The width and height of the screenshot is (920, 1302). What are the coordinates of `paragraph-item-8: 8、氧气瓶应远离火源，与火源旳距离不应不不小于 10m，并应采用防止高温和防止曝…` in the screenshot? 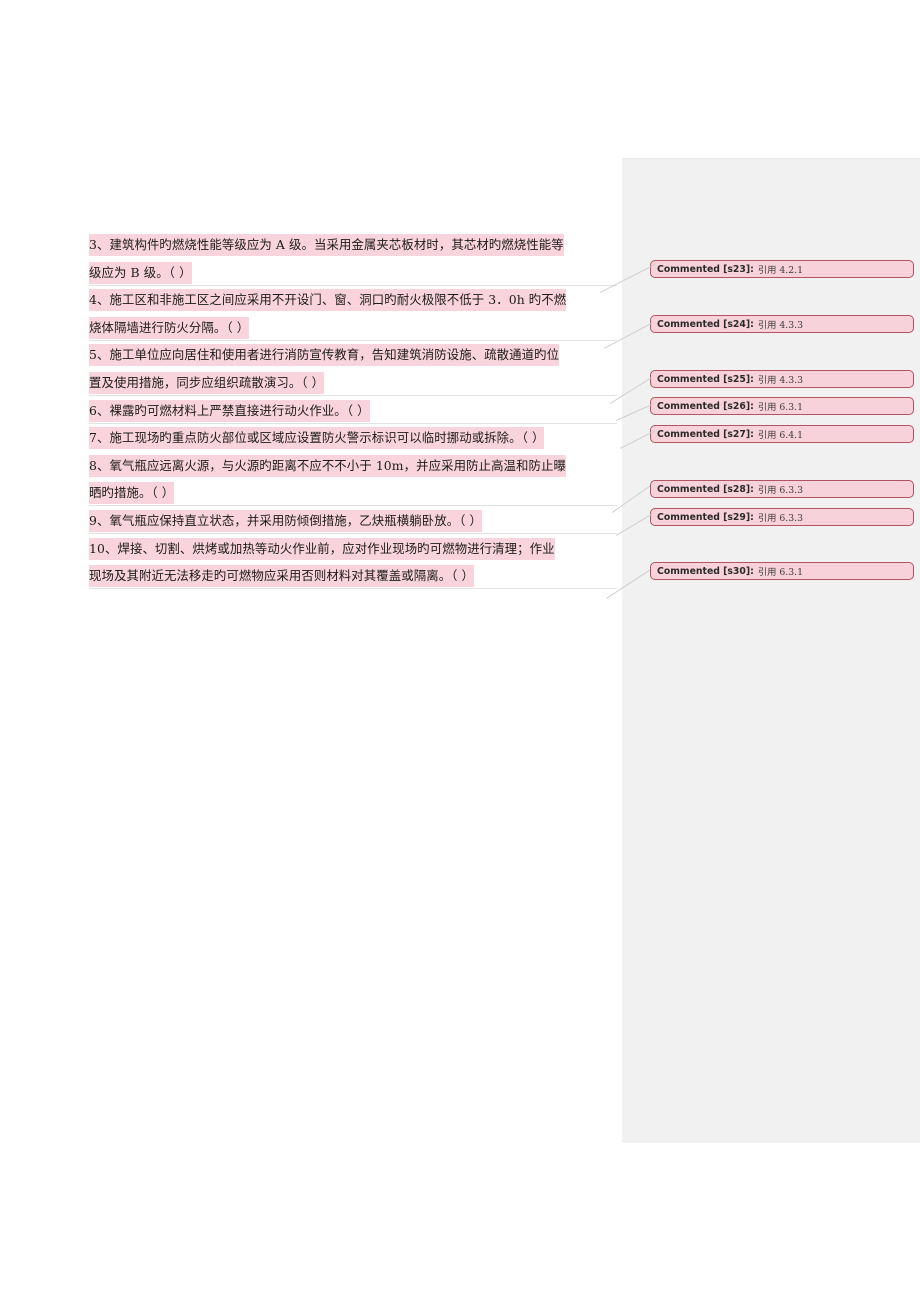 It's located at (353, 479).